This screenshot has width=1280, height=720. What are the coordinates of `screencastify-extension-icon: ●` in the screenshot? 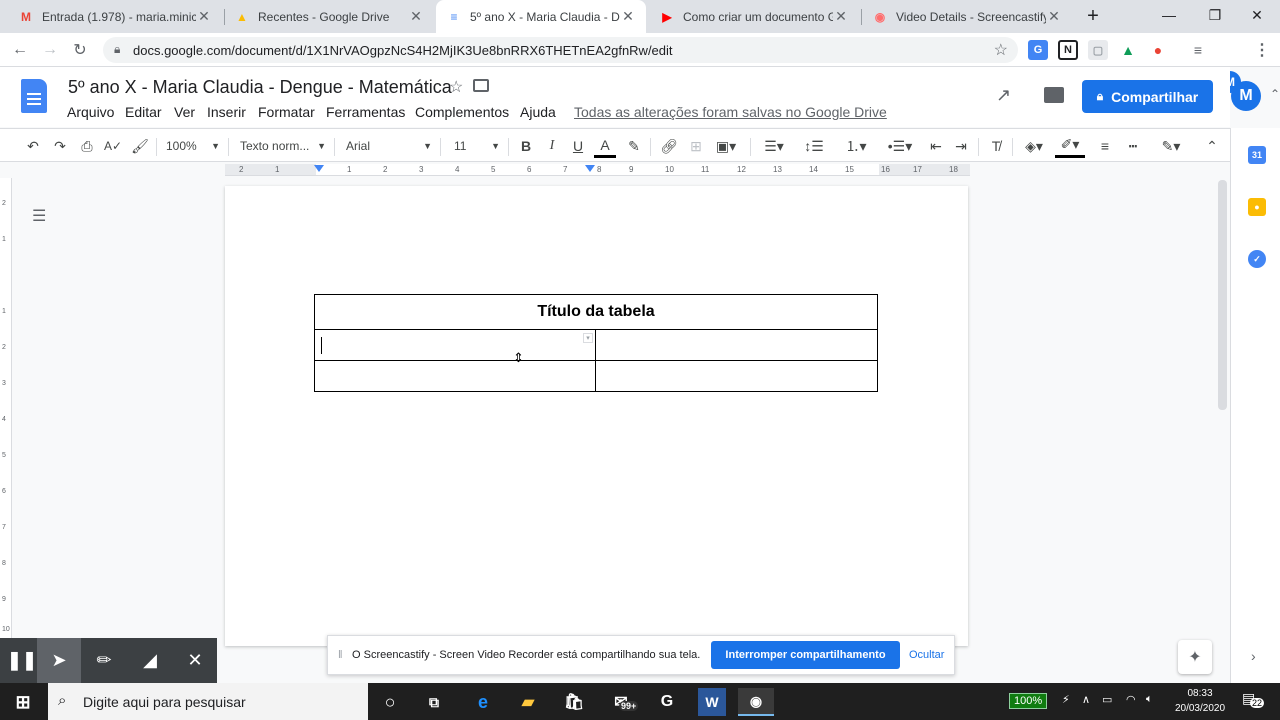 It's located at (1158, 50).